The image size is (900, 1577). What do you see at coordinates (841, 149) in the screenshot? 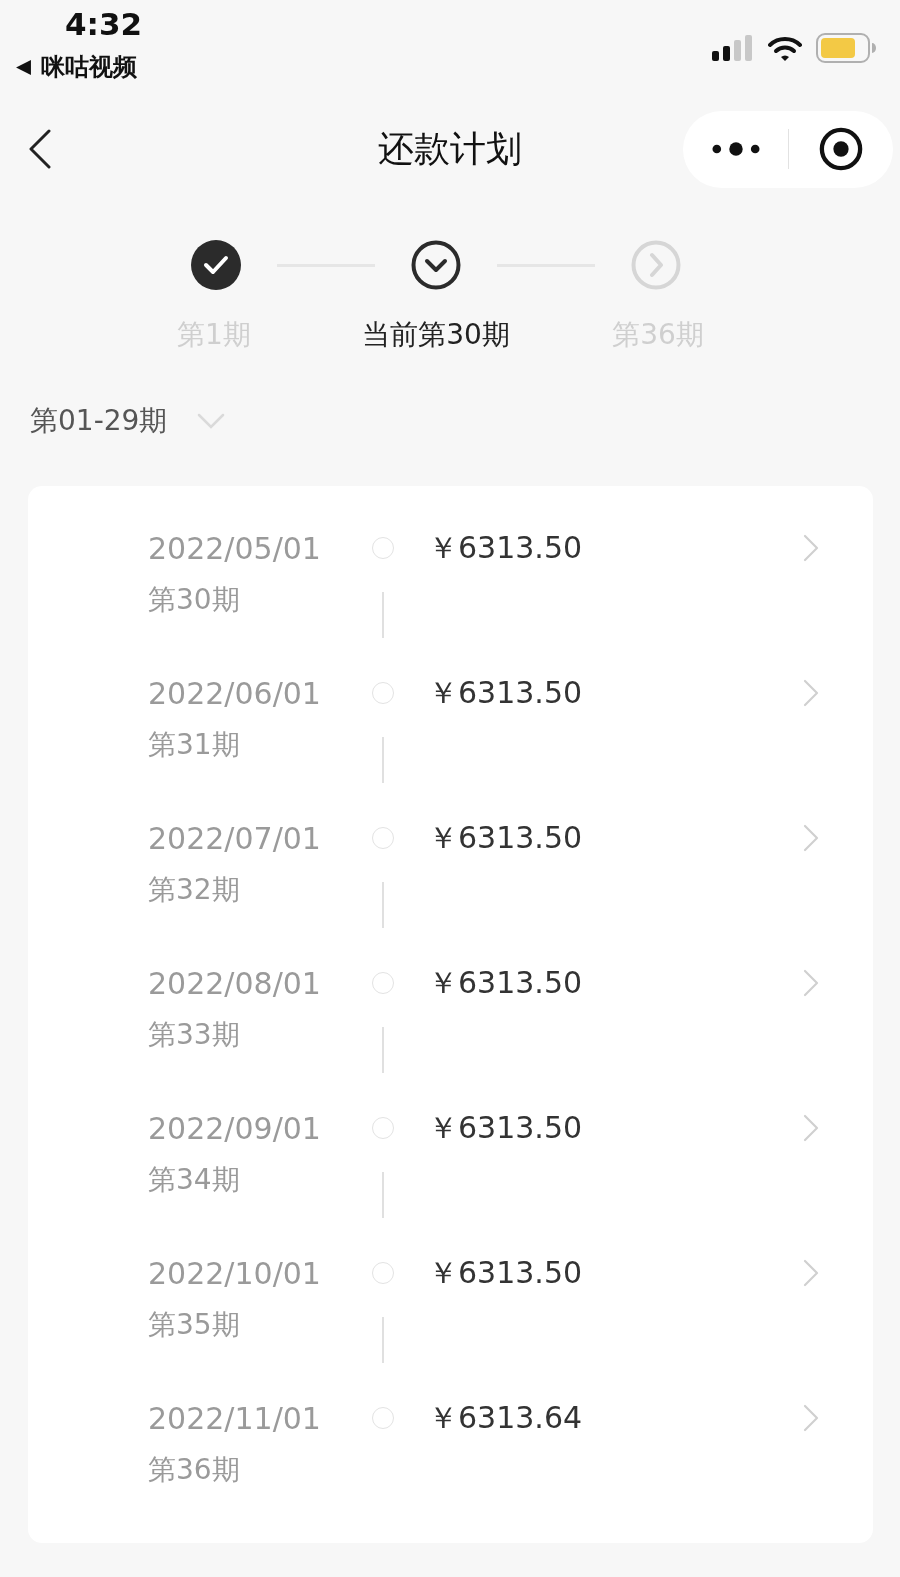
I see `target-icon` at bounding box center [841, 149].